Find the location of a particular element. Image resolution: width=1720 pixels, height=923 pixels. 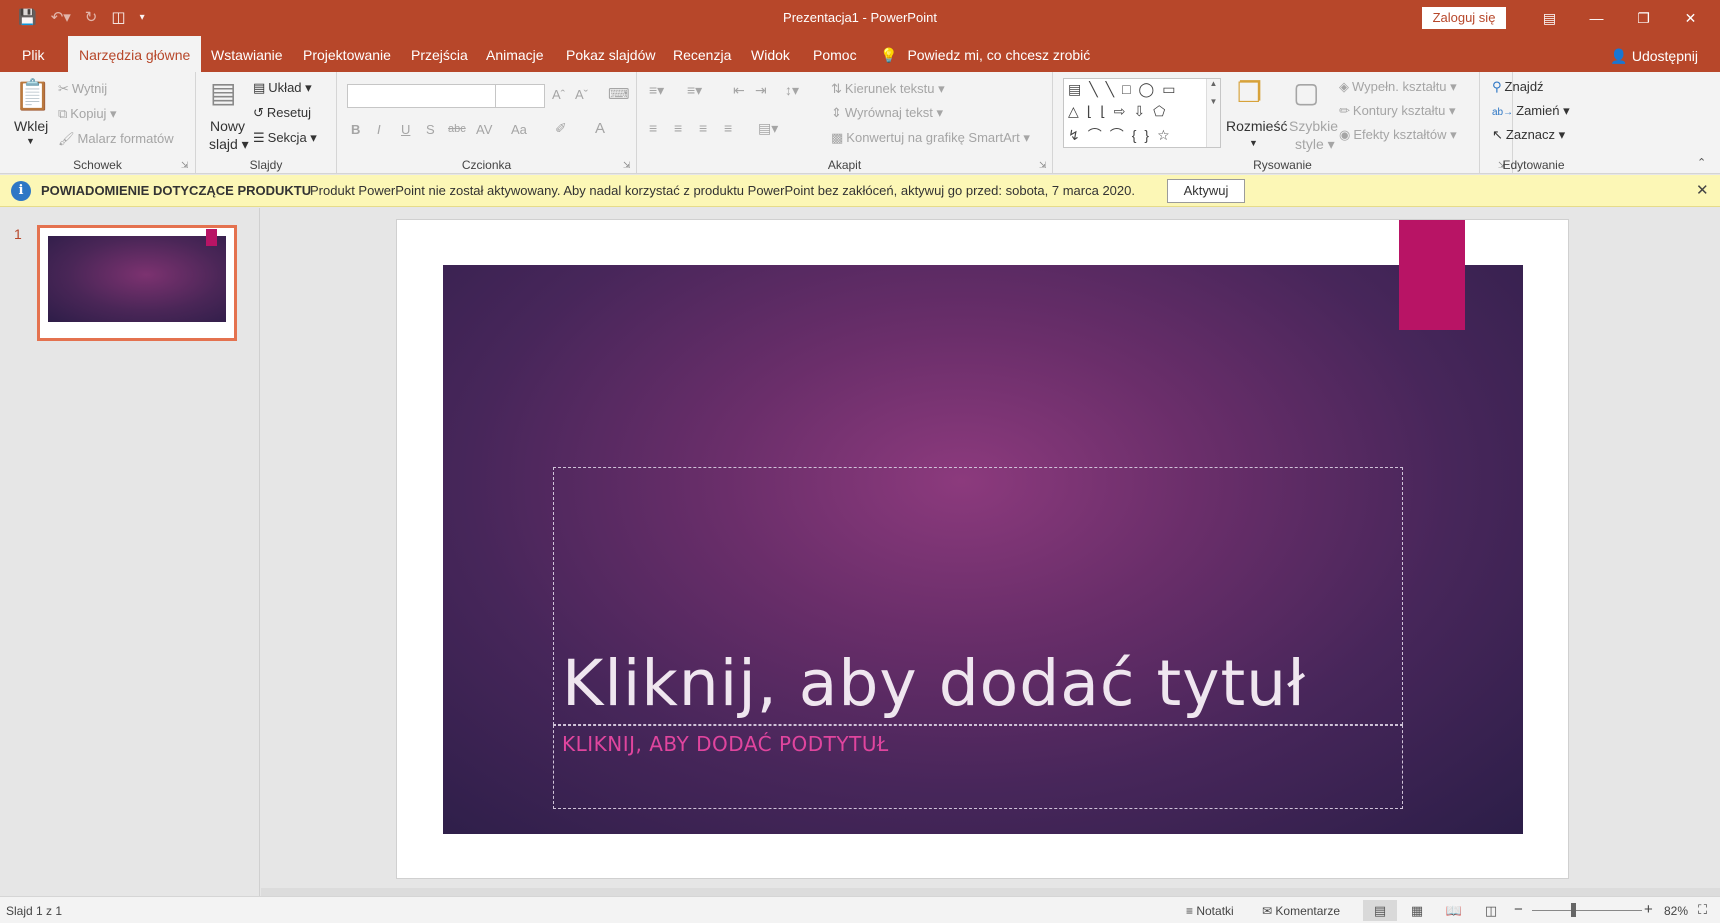

tab-review: Recenzja is located at coordinates (702, 54).